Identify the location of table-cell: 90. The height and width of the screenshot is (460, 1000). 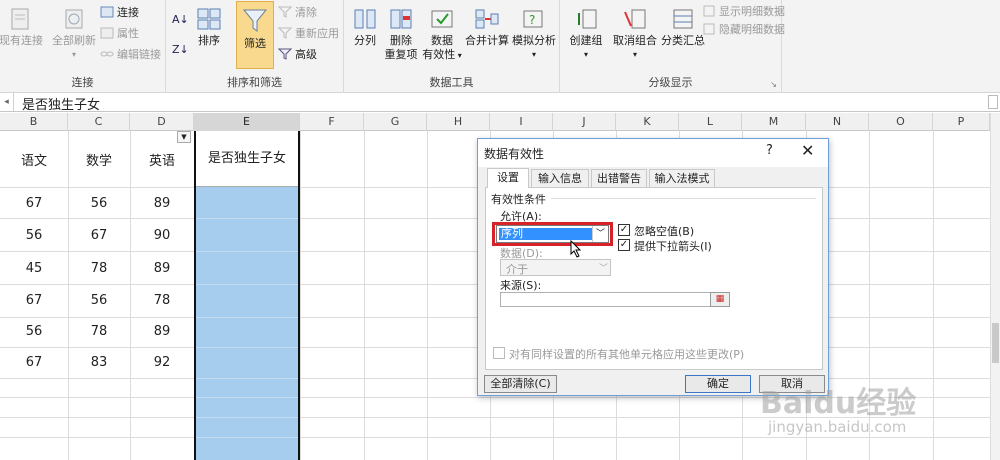
(162, 235).